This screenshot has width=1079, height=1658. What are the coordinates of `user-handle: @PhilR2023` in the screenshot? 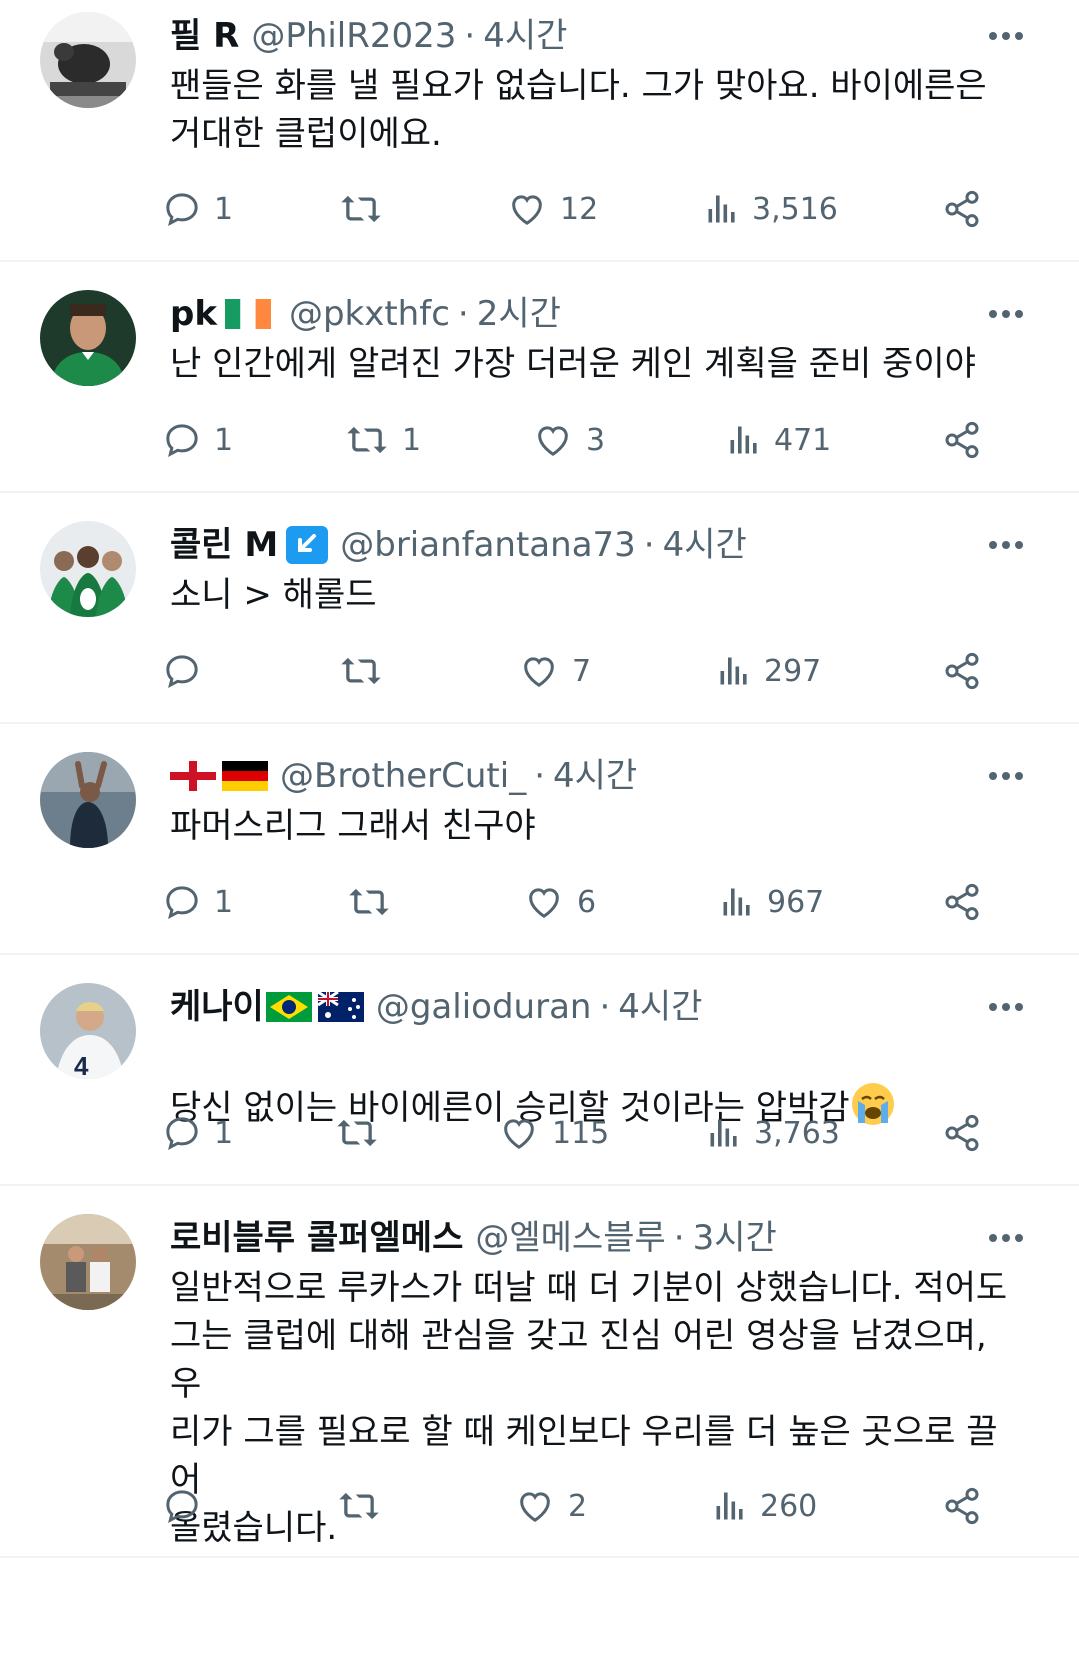 It's located at (353, 36).